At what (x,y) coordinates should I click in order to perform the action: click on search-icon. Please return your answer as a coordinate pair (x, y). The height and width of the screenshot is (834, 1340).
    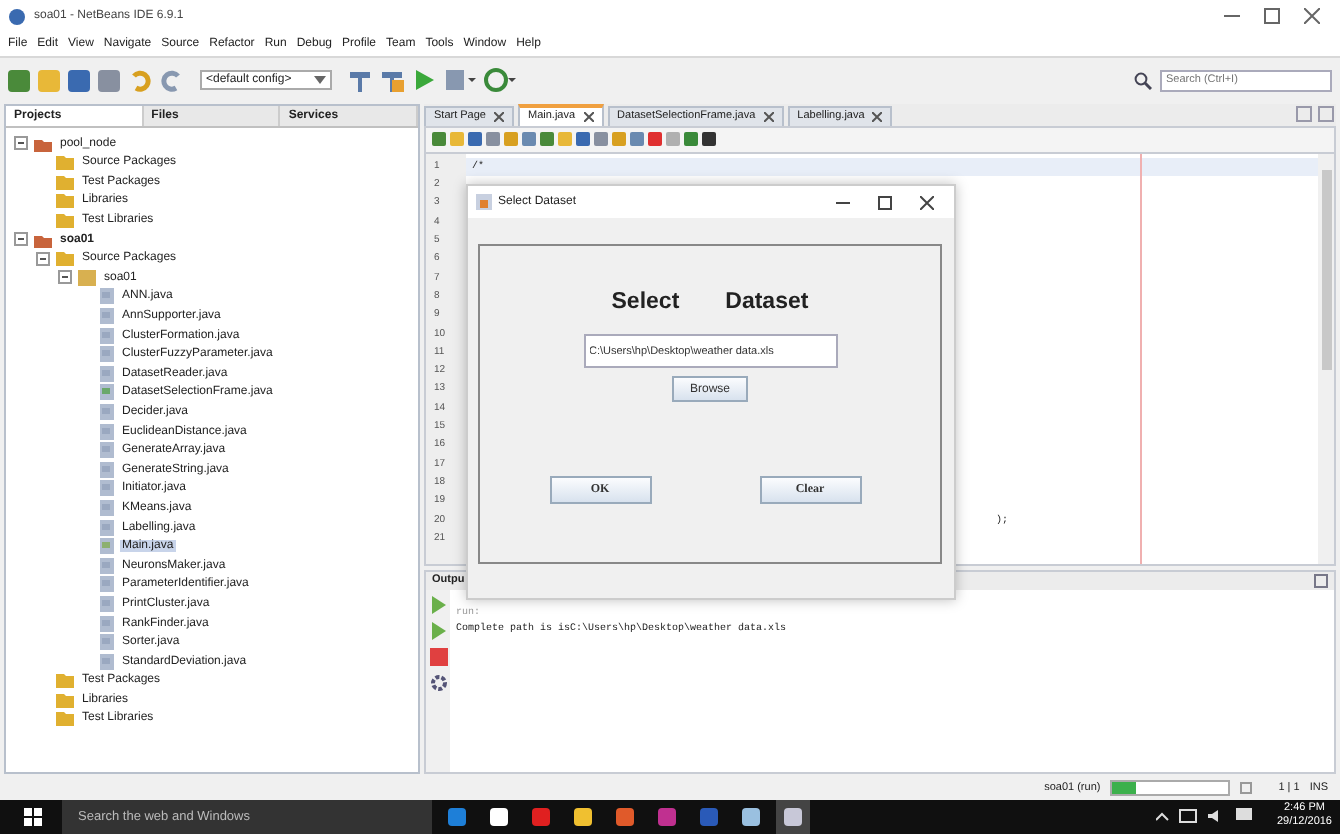
    Looking at the image, I should click on (1143, 80).